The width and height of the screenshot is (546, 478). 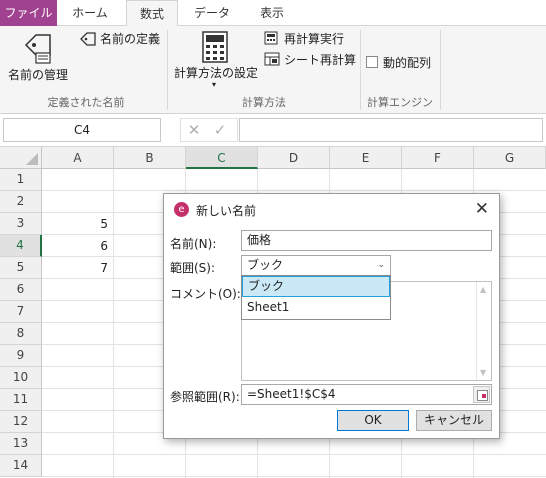 I want to click on ribbon-tab-bar: ファイル ホーム 数式 データ 表示, so click(x=273, y=13).